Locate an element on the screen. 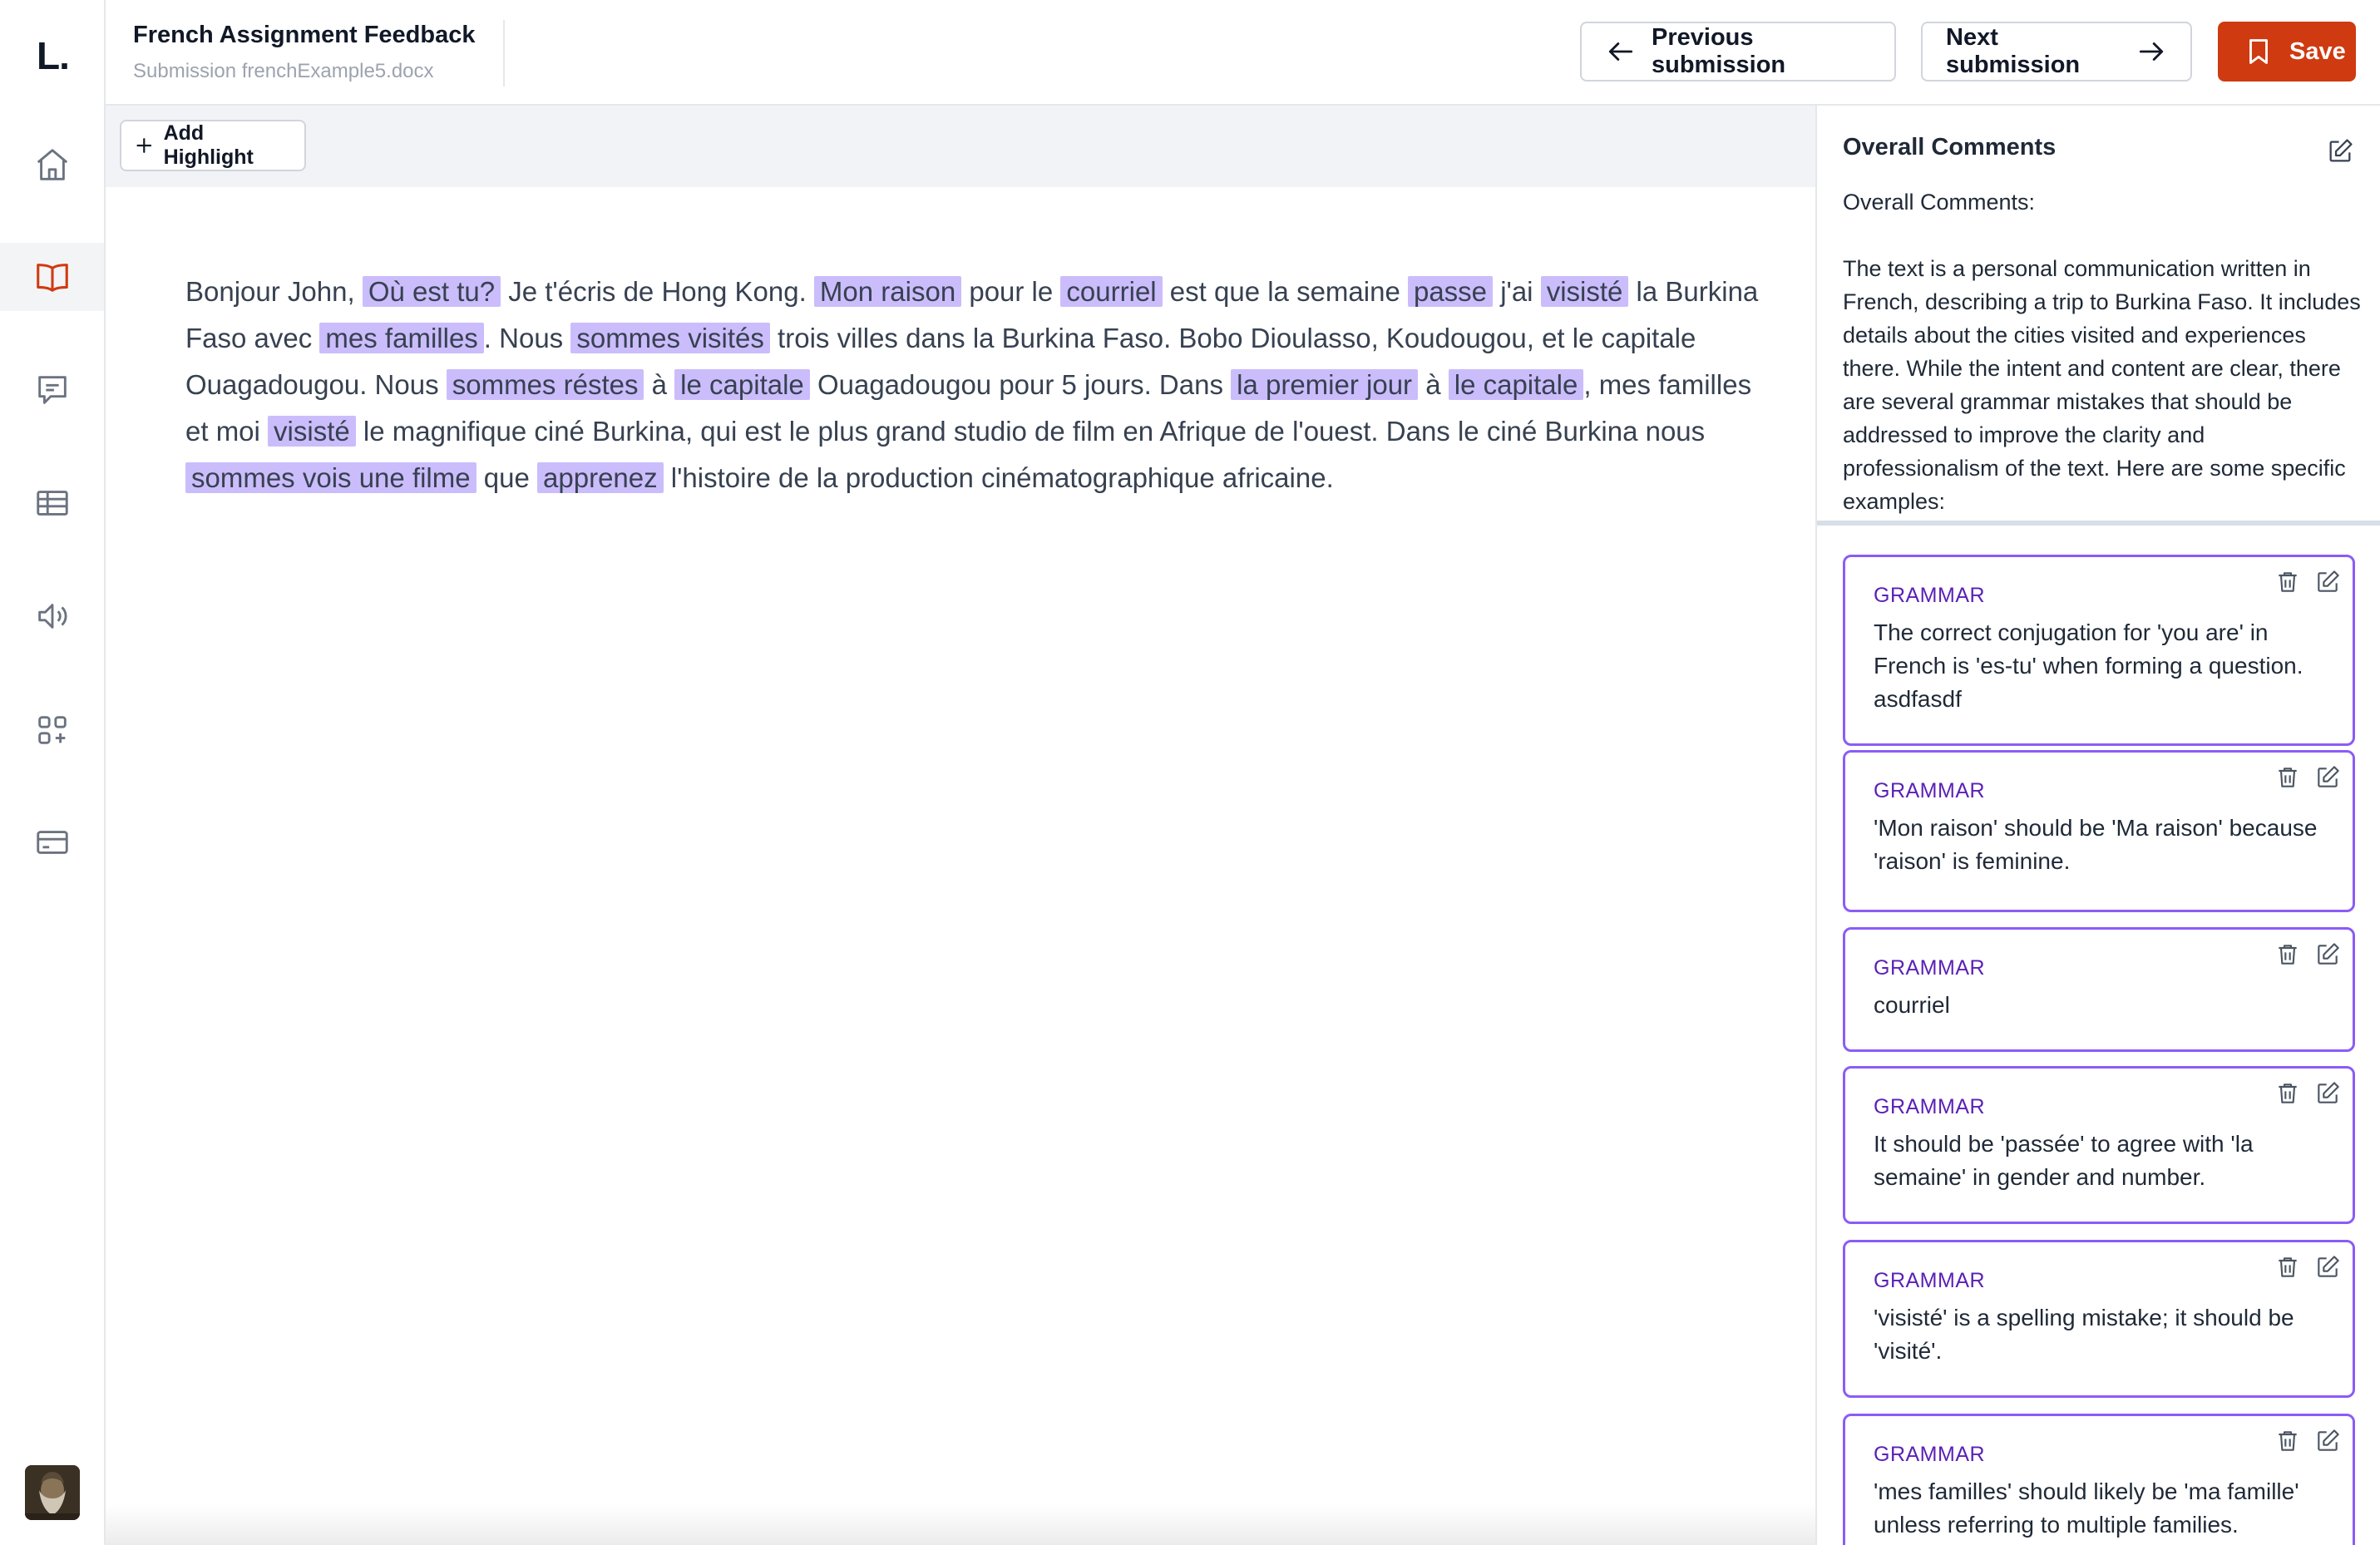 This screenshot has width=2380, height=1545. plus-icon is located at coordinates (144, 145).